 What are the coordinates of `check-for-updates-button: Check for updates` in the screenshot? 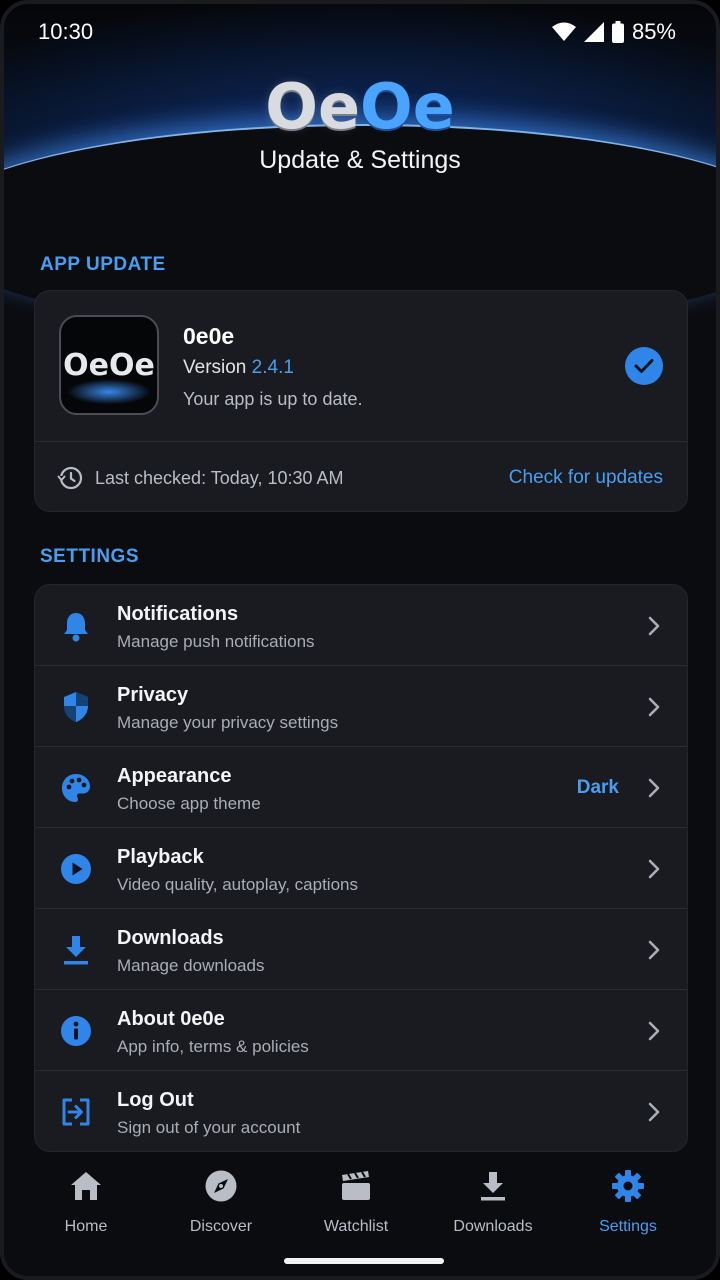 It's located at (586, 478).